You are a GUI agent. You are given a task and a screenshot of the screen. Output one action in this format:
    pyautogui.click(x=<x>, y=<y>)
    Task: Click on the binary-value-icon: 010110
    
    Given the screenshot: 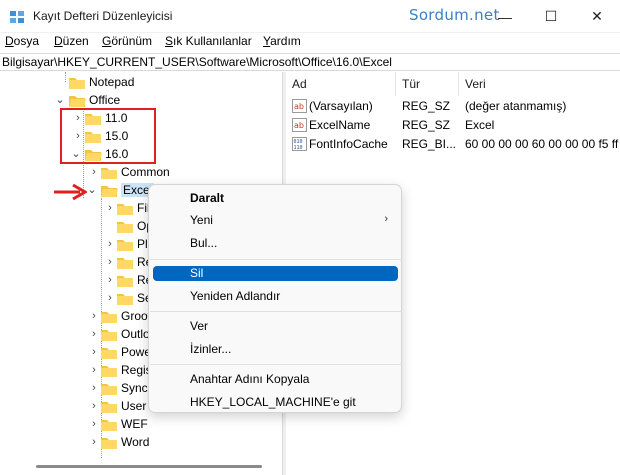 What is the action you would take?
    pyautogui.click(x=299, y=144)
    